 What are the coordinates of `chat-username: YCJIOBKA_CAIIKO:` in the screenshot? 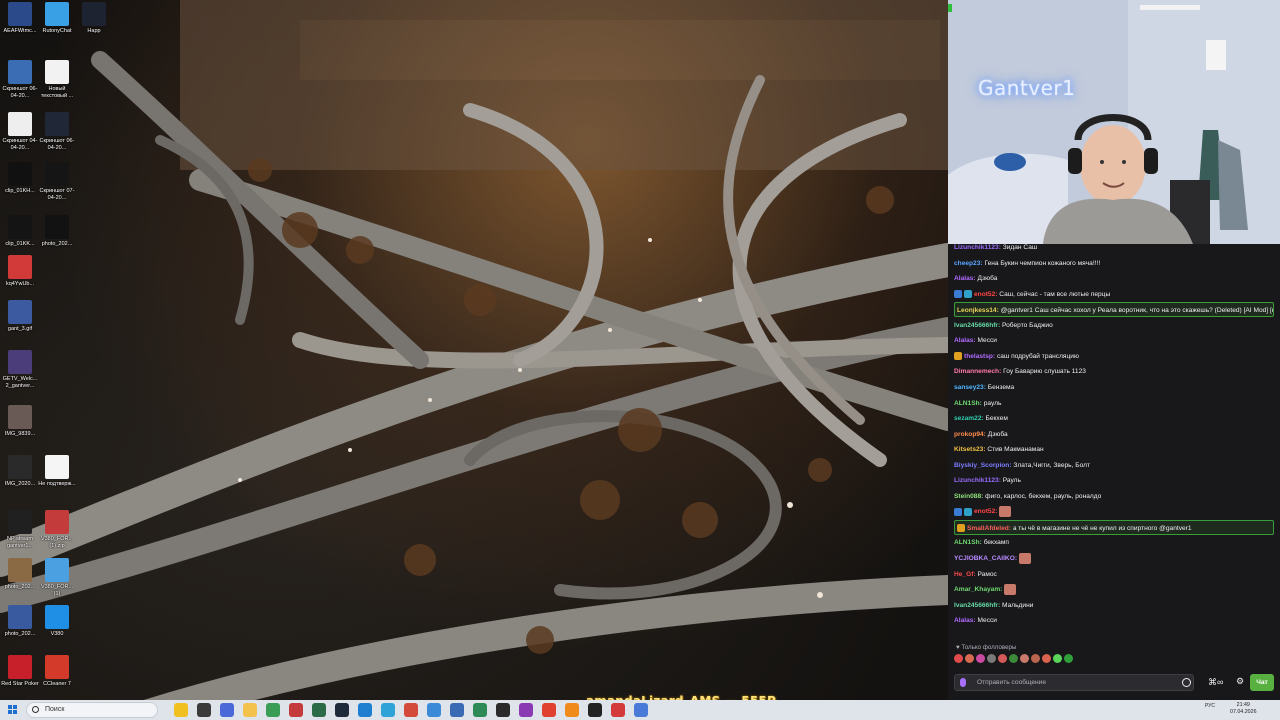 It's located at (985, 558).